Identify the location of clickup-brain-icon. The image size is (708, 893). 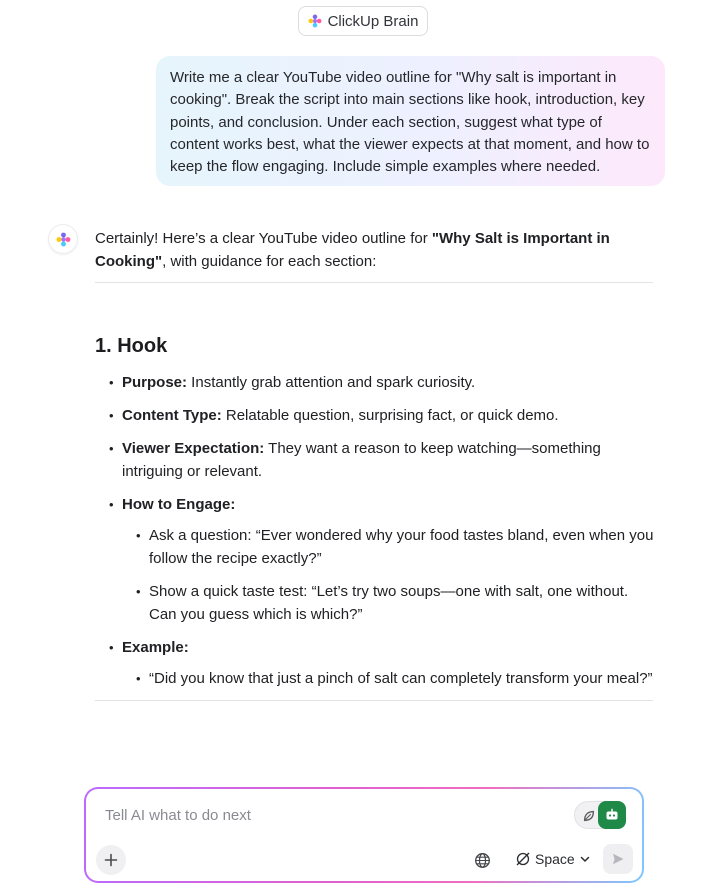
(315, 21).